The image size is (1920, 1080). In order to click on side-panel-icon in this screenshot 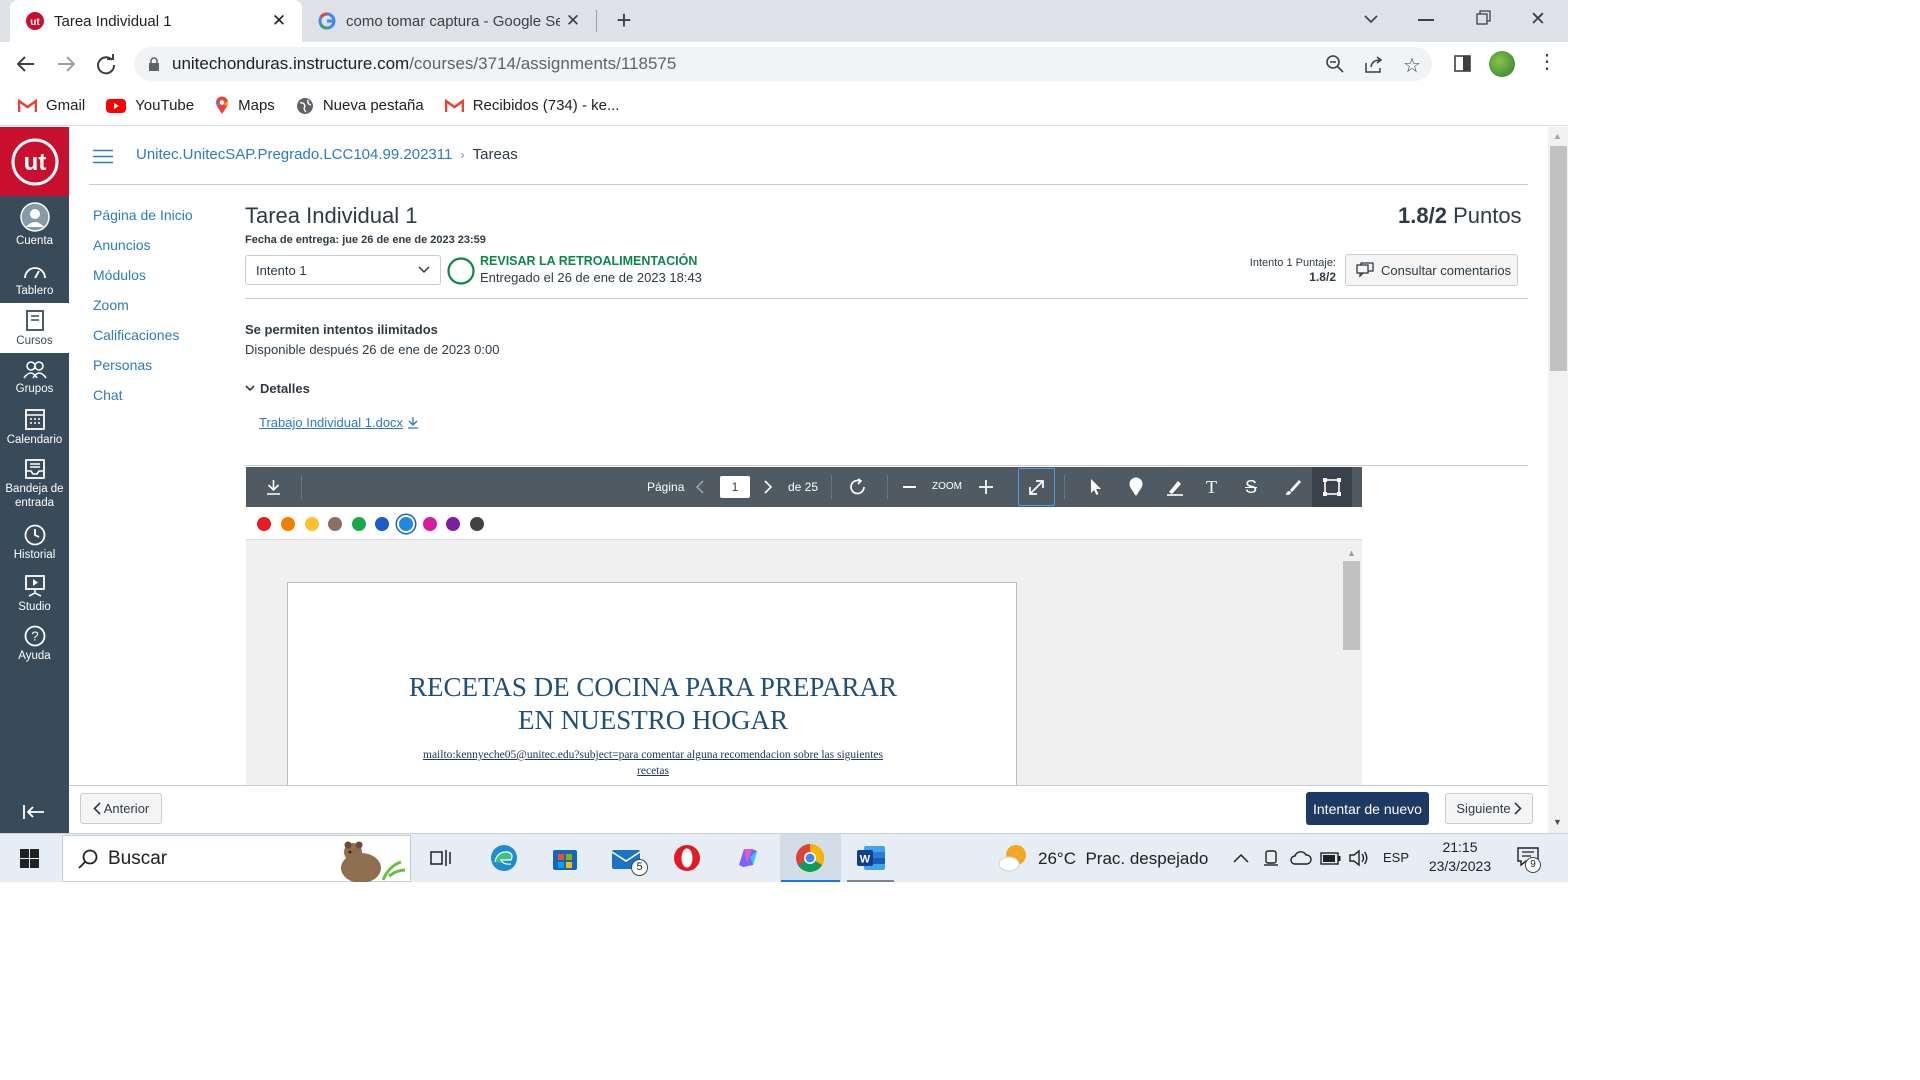, I will do `click(1462, 63)`.